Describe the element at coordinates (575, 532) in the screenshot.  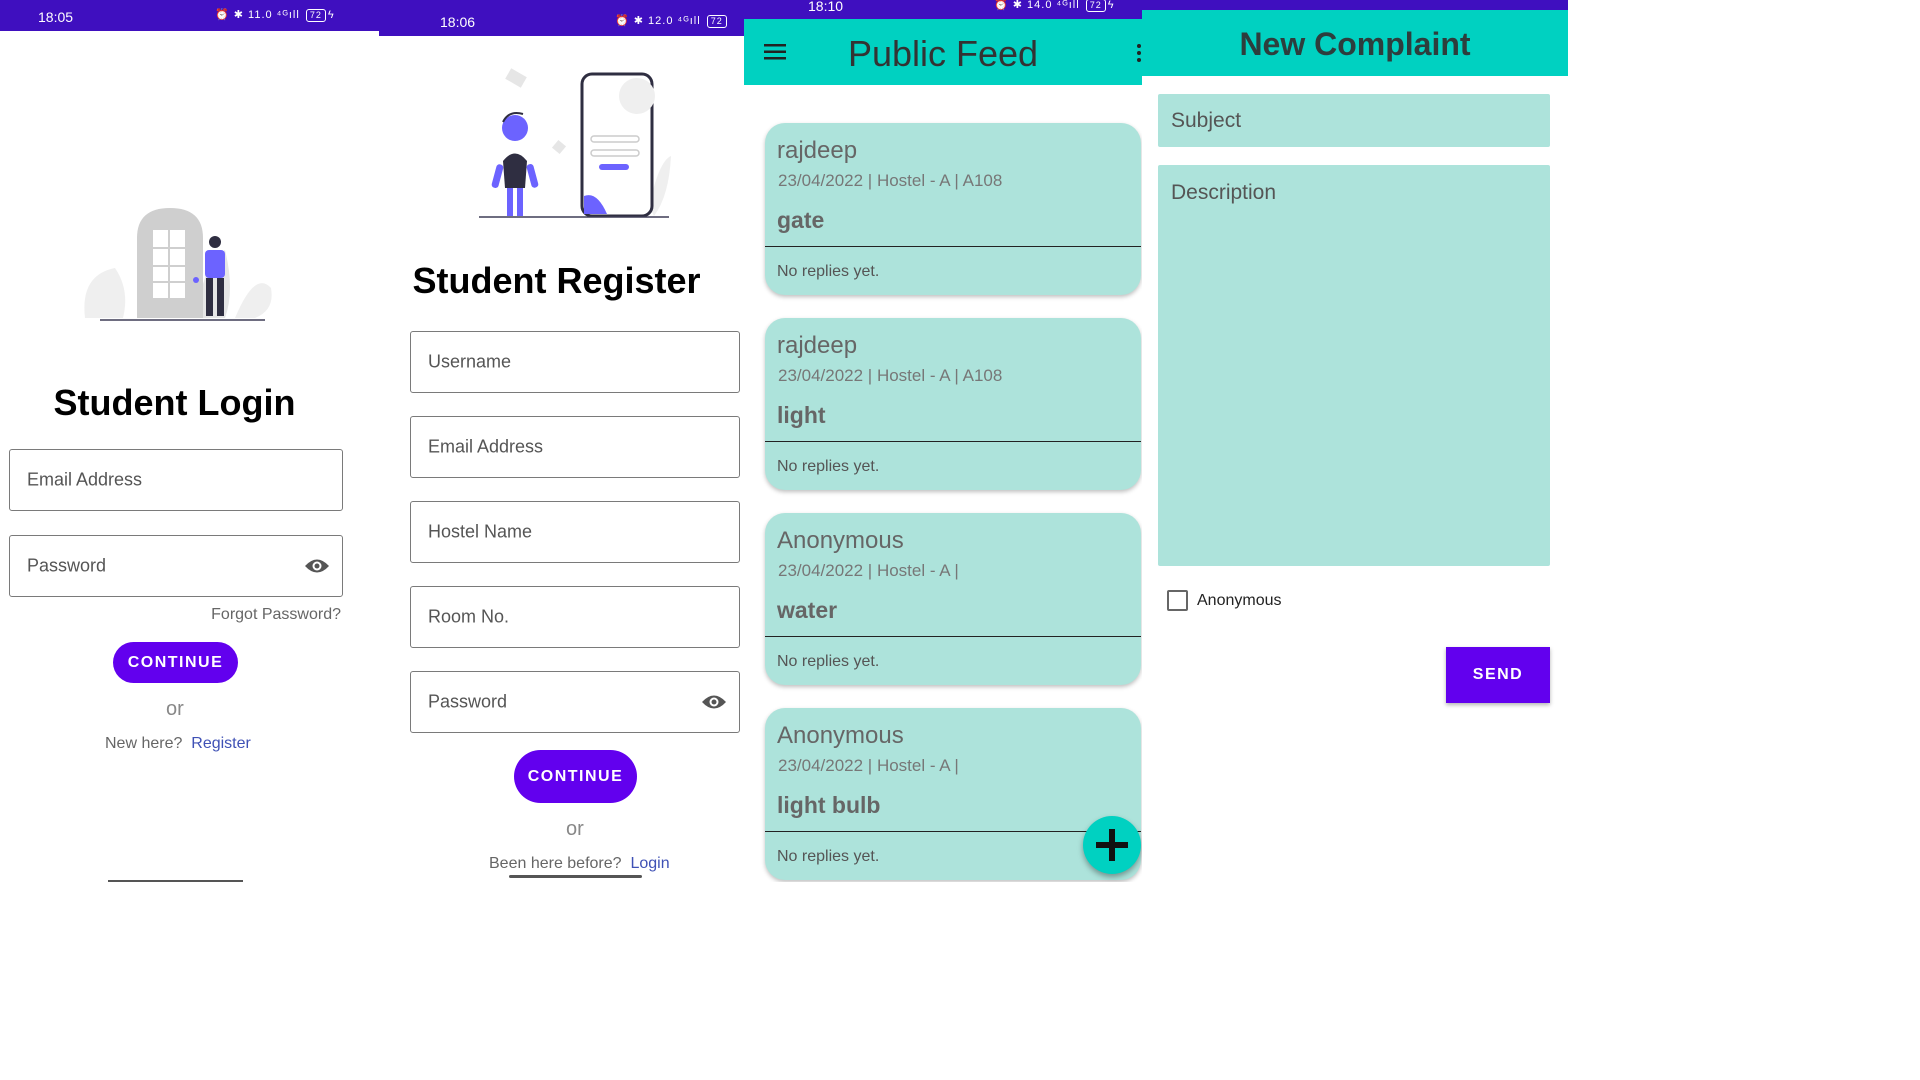
I see `hostel-name-field: Hostel Name` at that location.